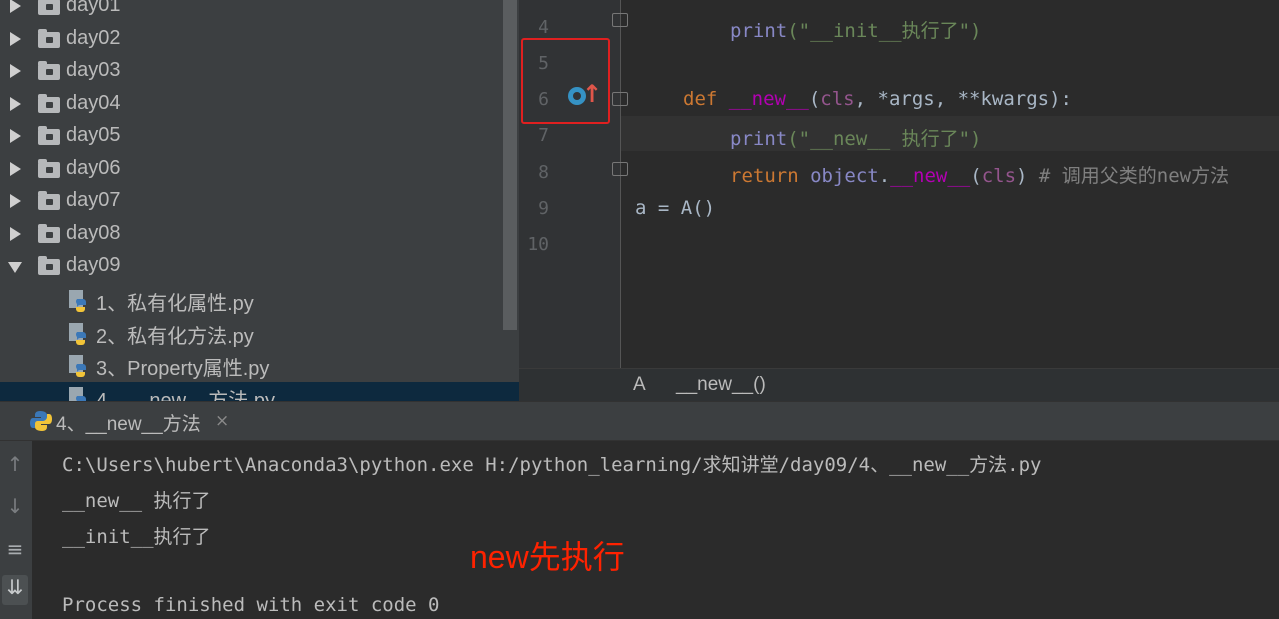 The height and width of the screenshot is (619, 1279). Describe the element at coordinates (543, 208) in the screenshot. I see `line-number: 9` at that location.